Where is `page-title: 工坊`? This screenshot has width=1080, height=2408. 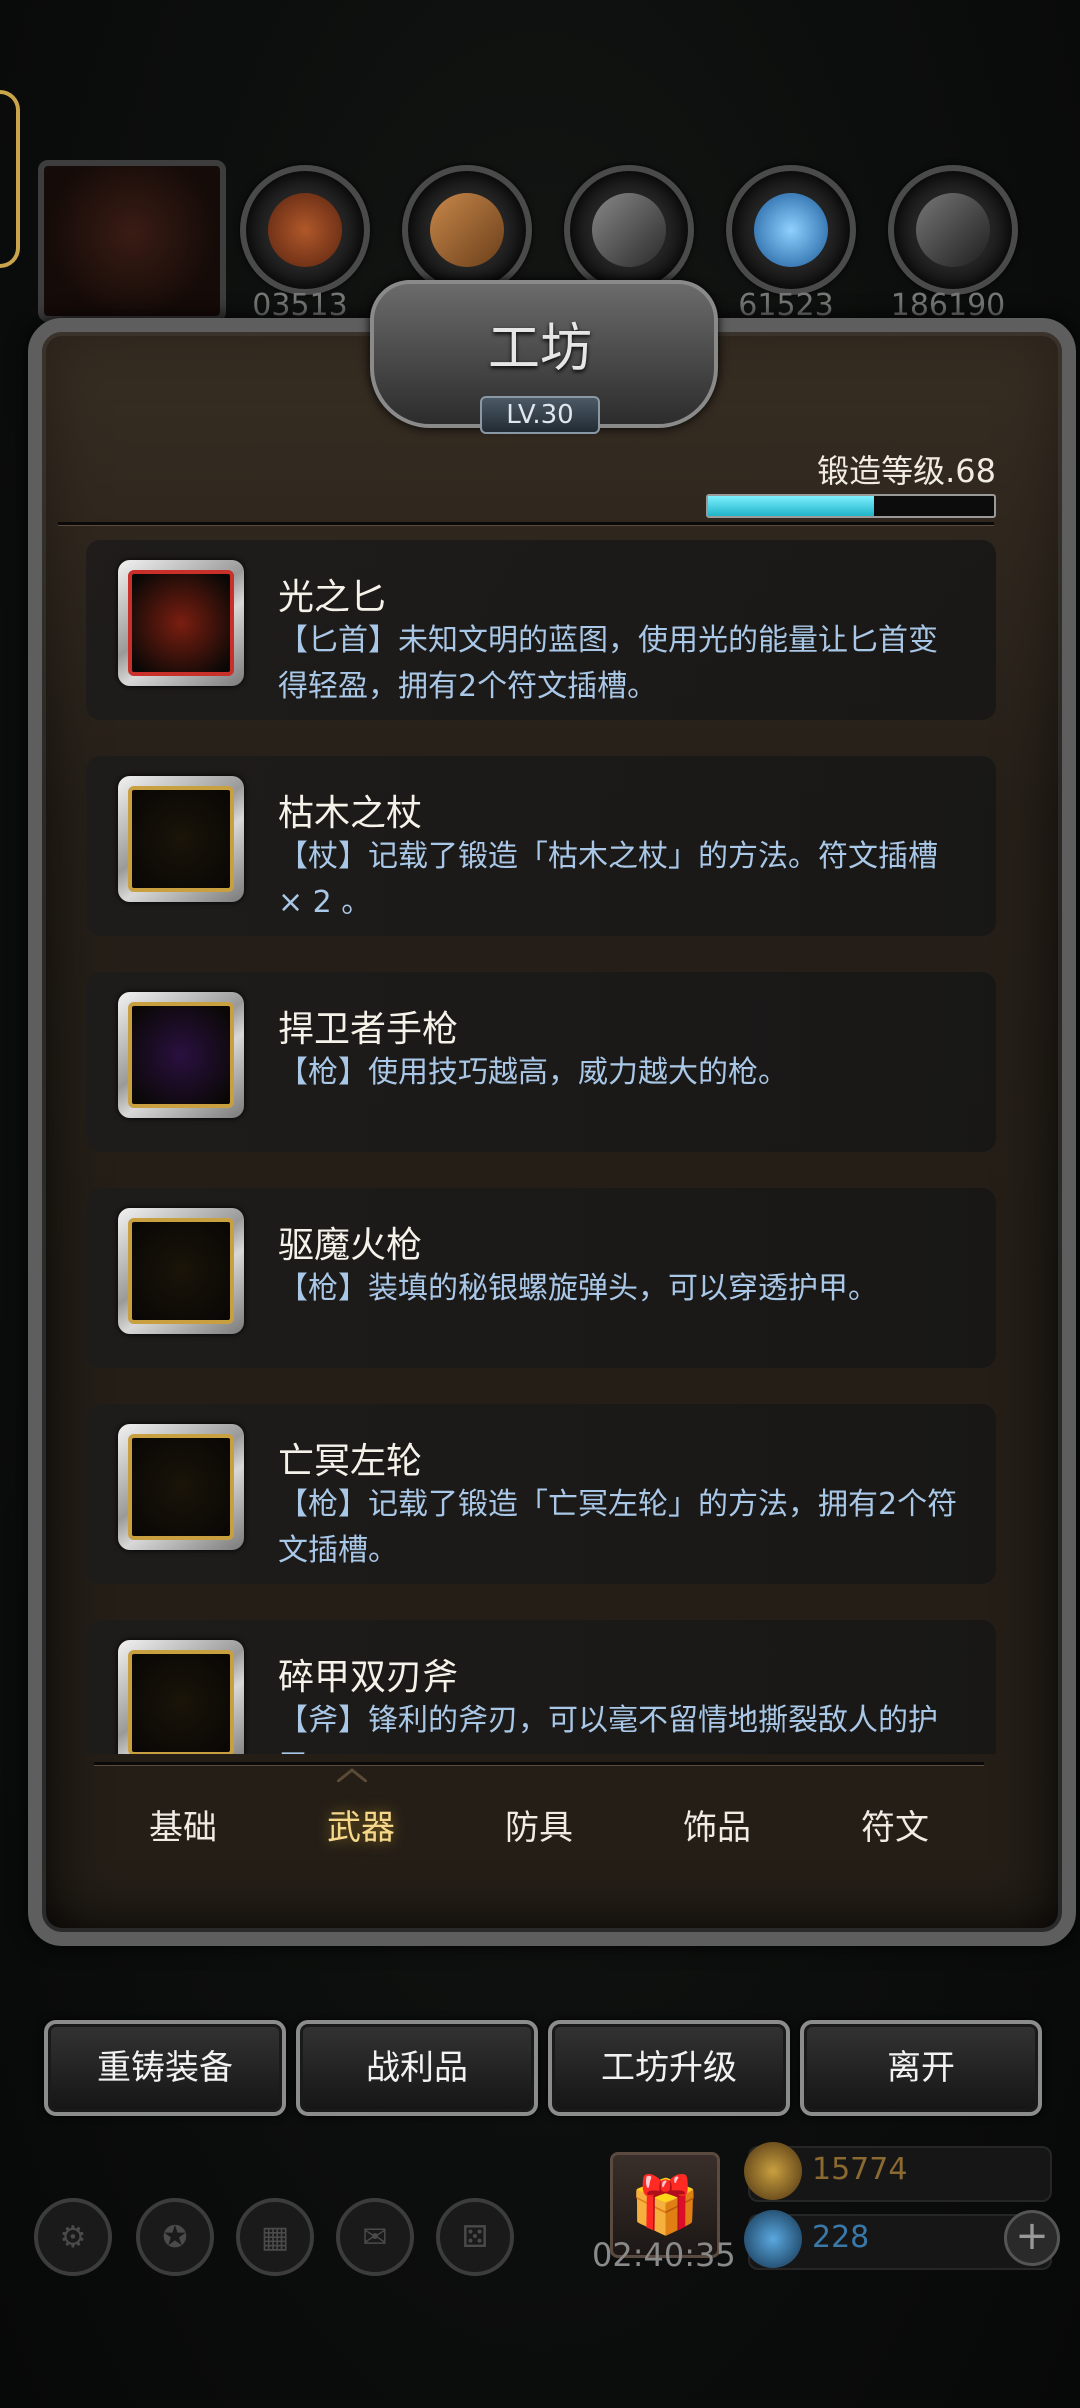 page-title: 工坊 is located at coordinates (539, 349).